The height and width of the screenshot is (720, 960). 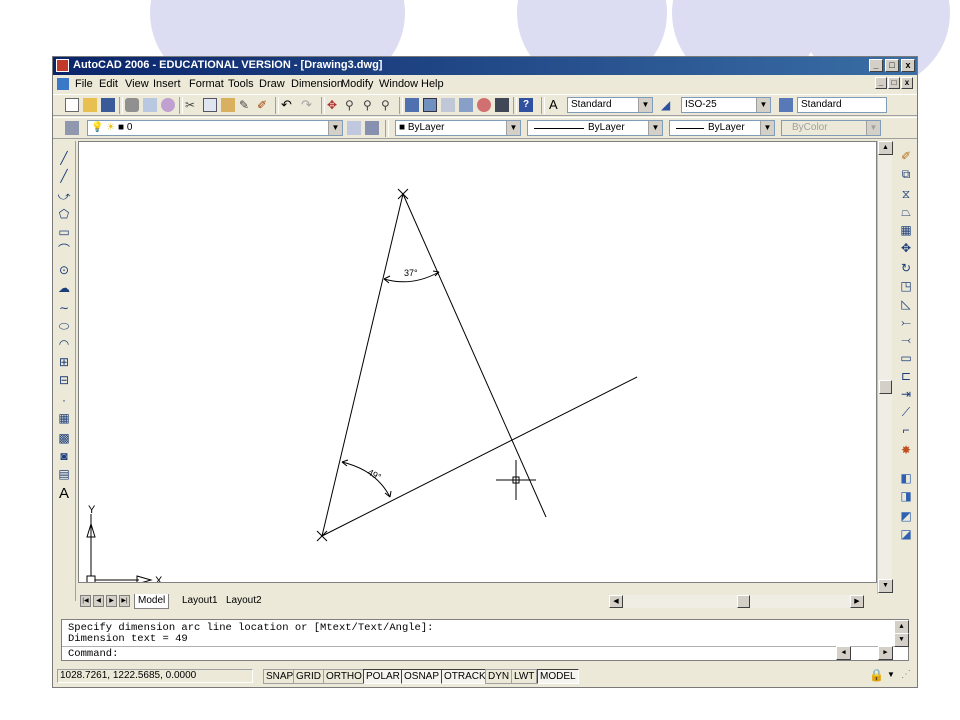 What do you see at coordinates (885, 387) in the screenshot?
I see `vertical-scroll-thumb` at bounding box center [885, 387].